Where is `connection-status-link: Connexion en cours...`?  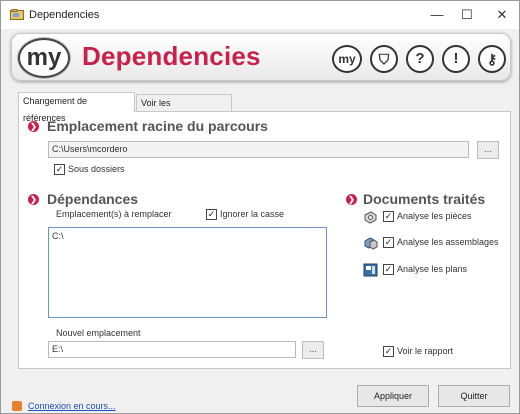 connection-status-link: Connexion en cours... is located at coordinates (72, 406).